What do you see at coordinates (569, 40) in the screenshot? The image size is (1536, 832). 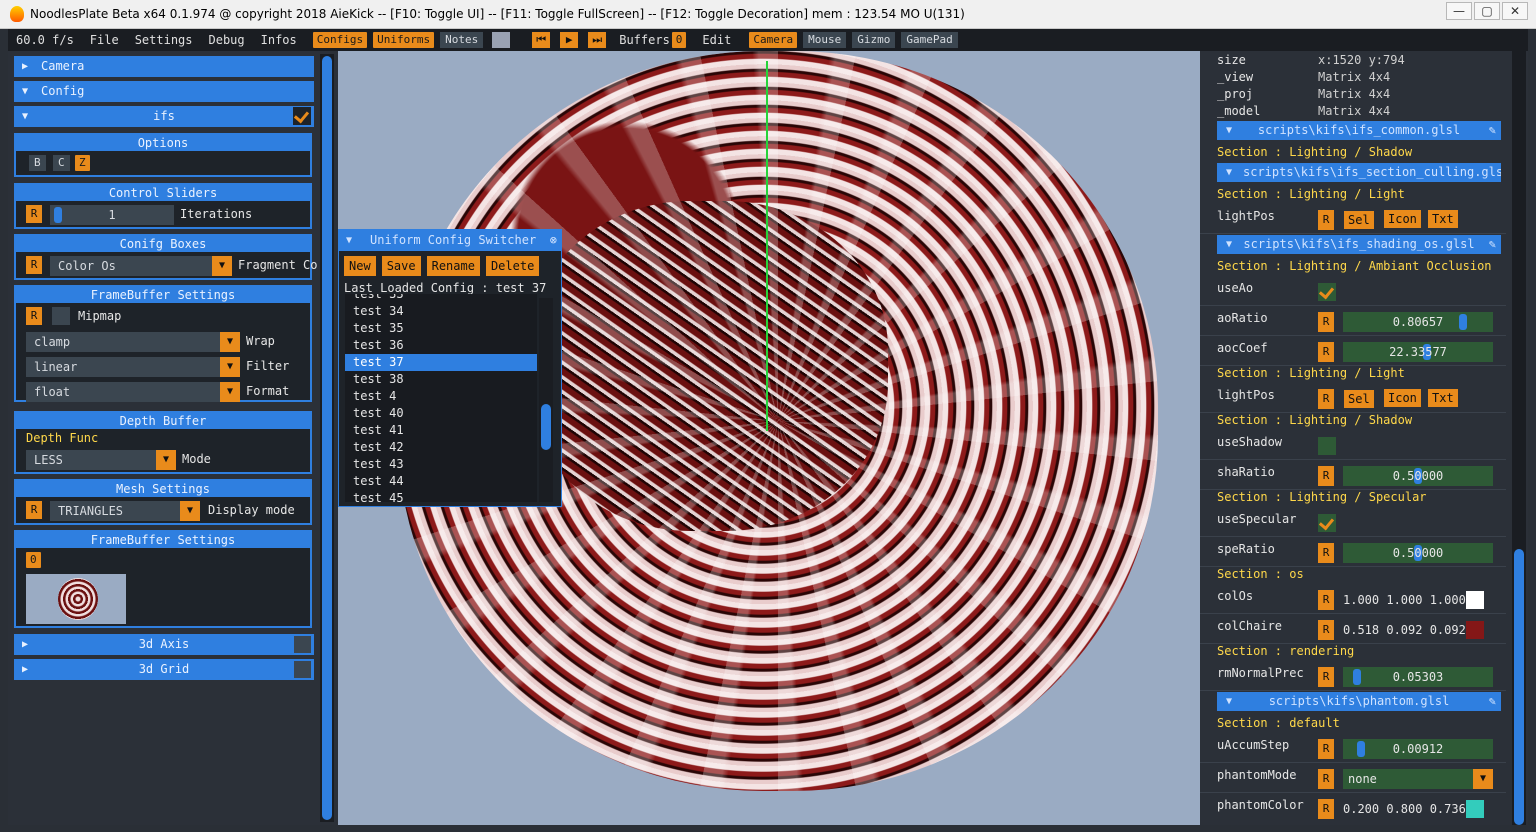 I see `play-icon: ▶` at bounding box center [569, 40].